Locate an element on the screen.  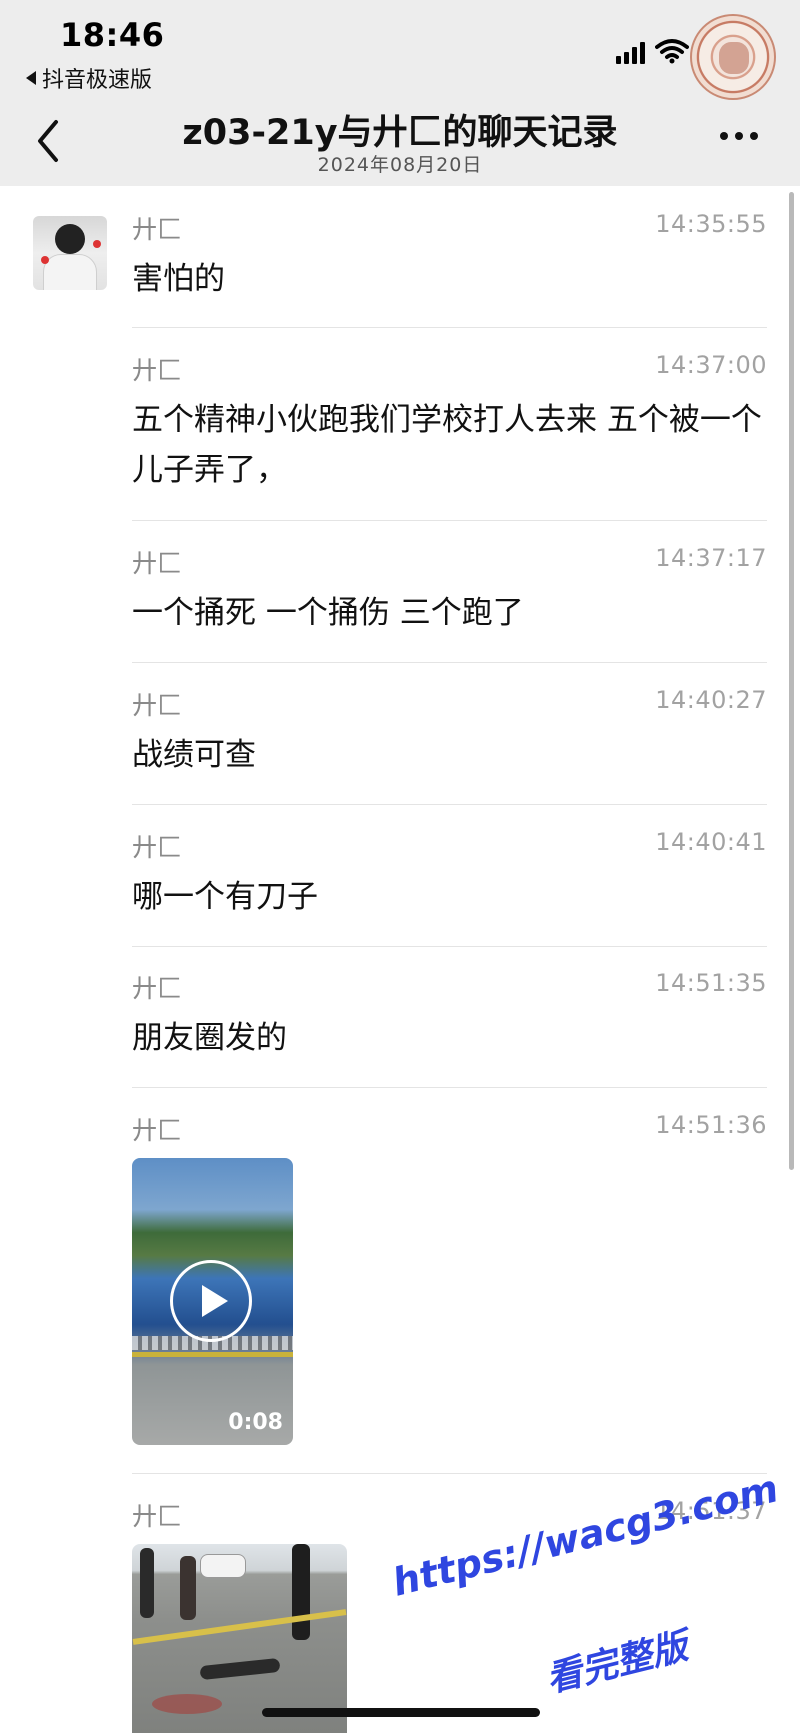
back-to-app-link: 抖音极速版 is located at coordinates (89, 78).